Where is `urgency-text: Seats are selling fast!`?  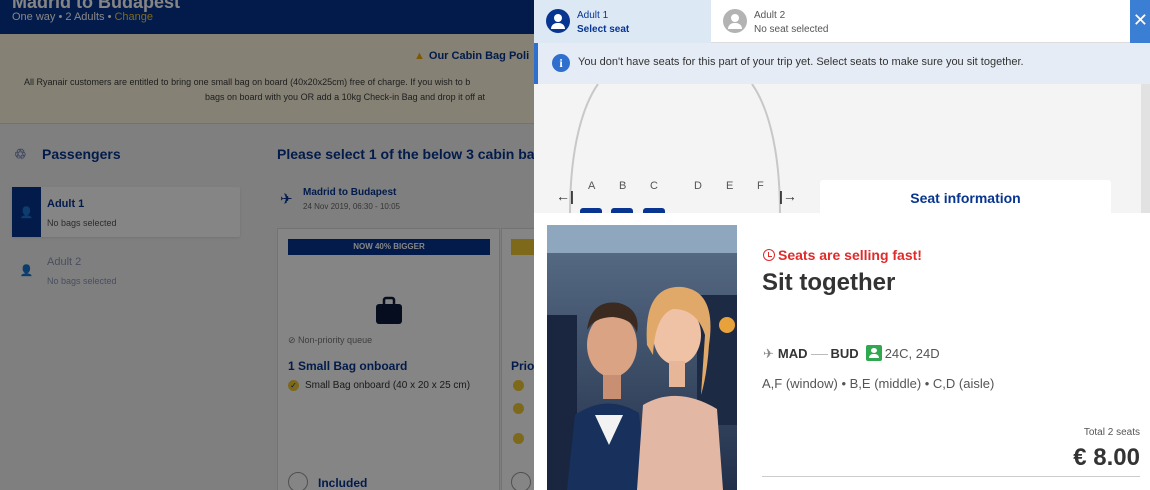
urgency-text: Seats are selling fast! is located at coordinates (850, 255).